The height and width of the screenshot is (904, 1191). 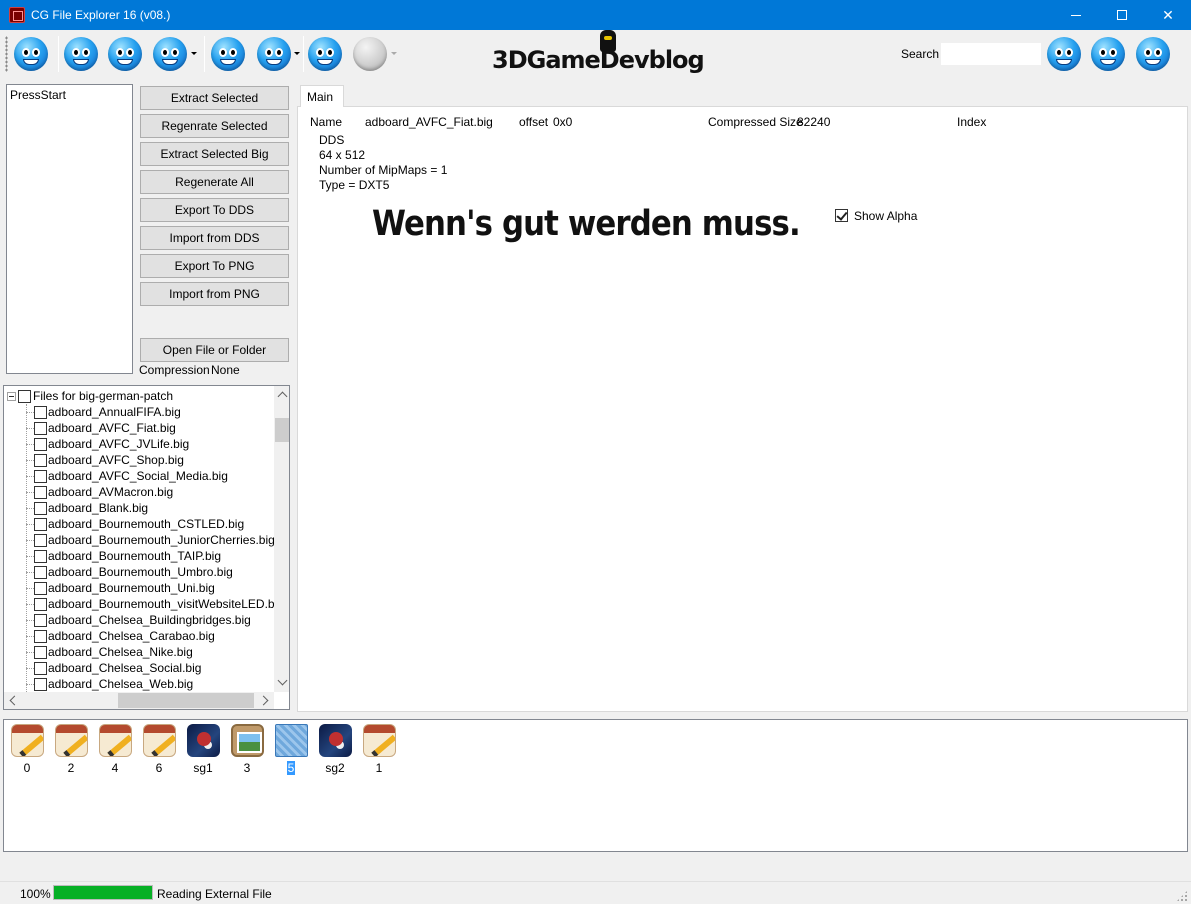 What do you see at coordinates (24, 396) in the screenshot?
I see `tree-root-checkbox` at bounding box center [24, 396].